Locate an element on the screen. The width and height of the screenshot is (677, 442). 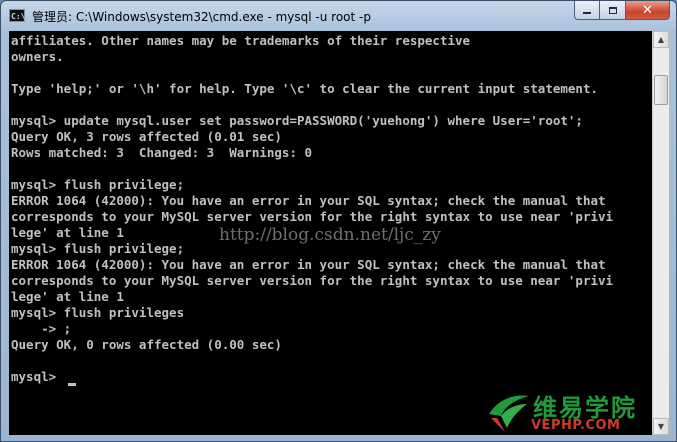
console-line: Rows matched: 3 Changed: 3 Warnings: 0 is located at coordinates (162, 152).